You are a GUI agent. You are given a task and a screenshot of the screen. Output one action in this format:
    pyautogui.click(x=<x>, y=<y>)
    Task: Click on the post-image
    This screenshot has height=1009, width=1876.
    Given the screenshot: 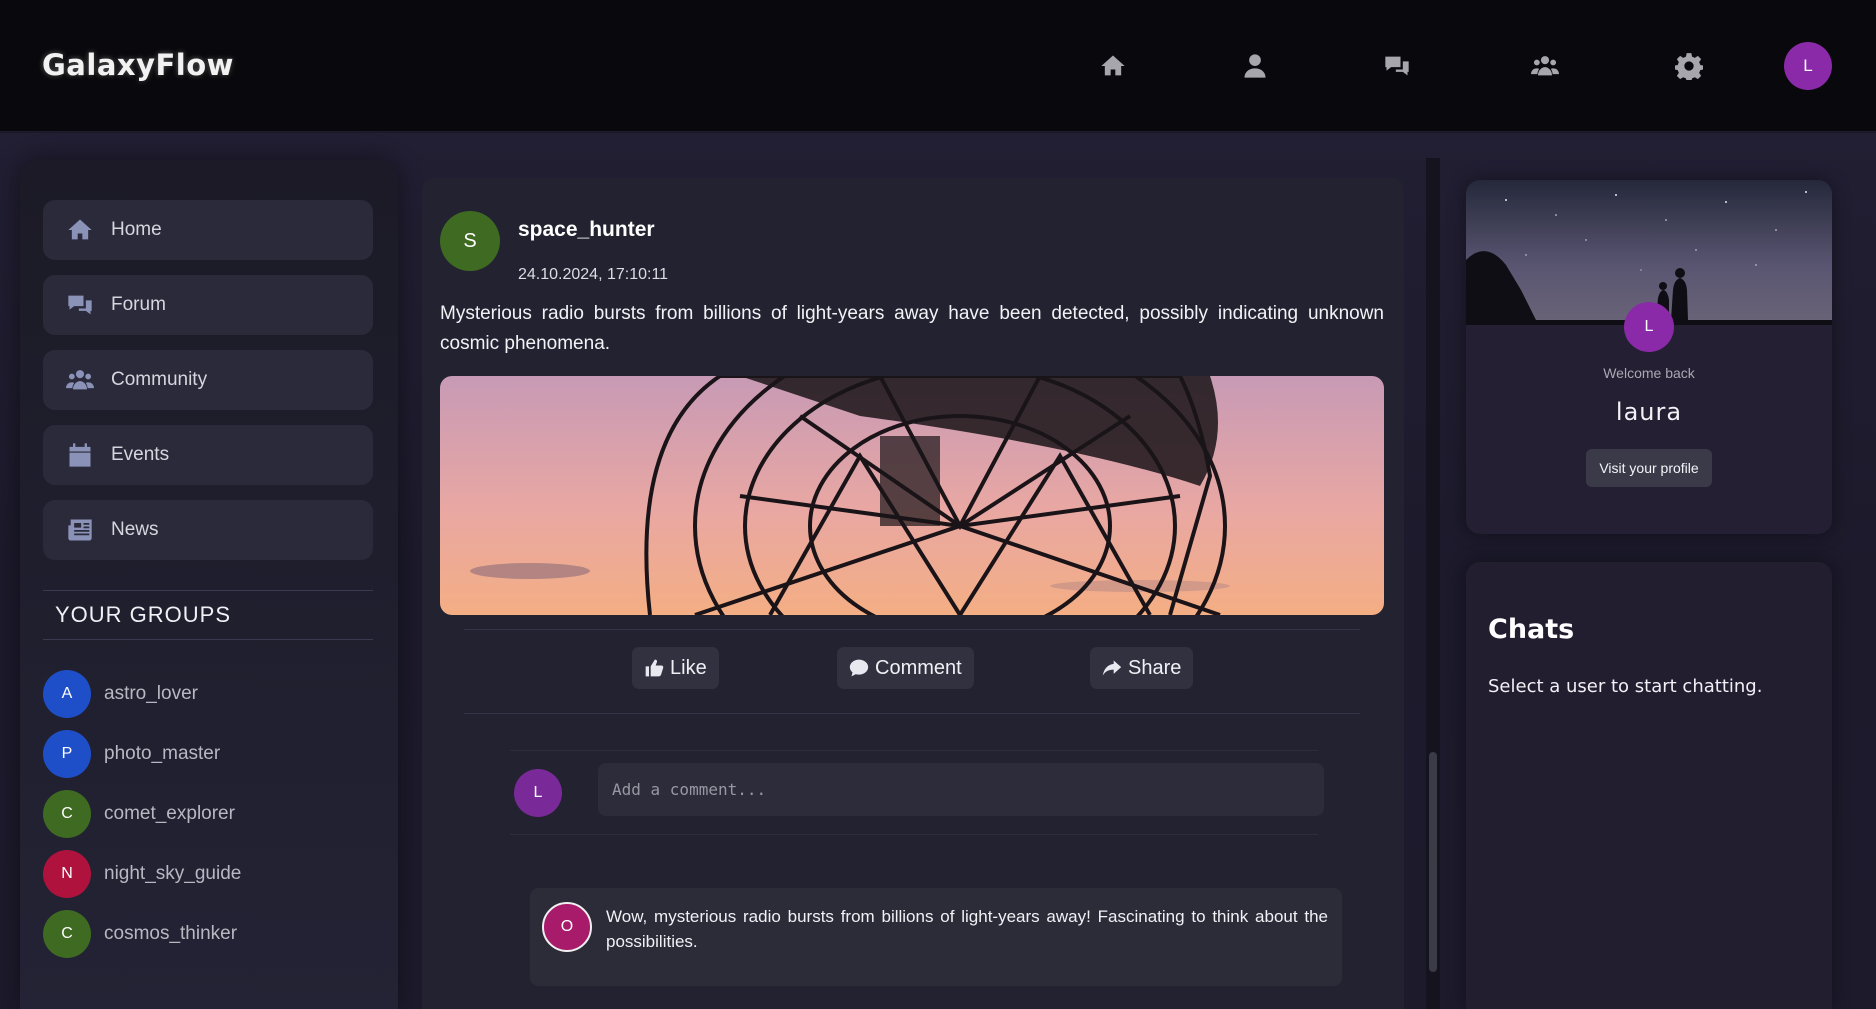 What is the action you would take?
    pyautogui.click(x=912, y=495)
    